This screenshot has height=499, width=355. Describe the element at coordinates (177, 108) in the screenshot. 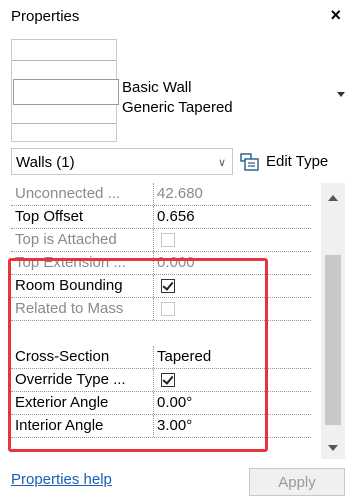

I see `type-name: Generic Tapered` at that location.